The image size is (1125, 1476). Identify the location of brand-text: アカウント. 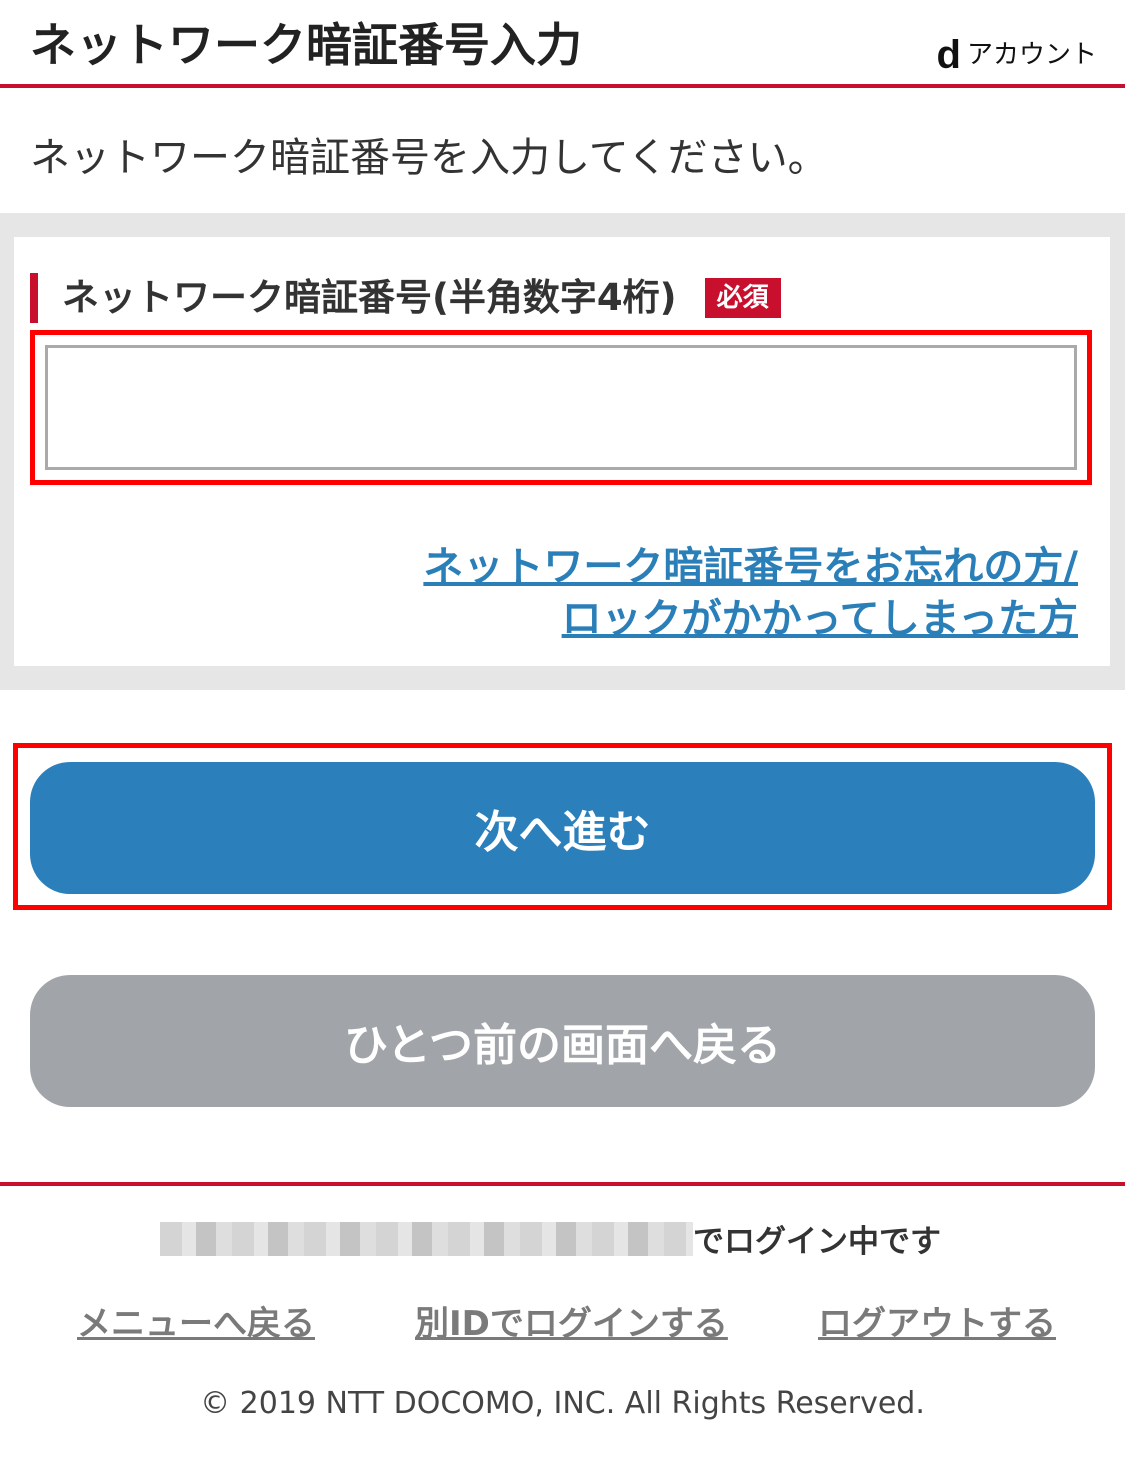
(1031, 55).